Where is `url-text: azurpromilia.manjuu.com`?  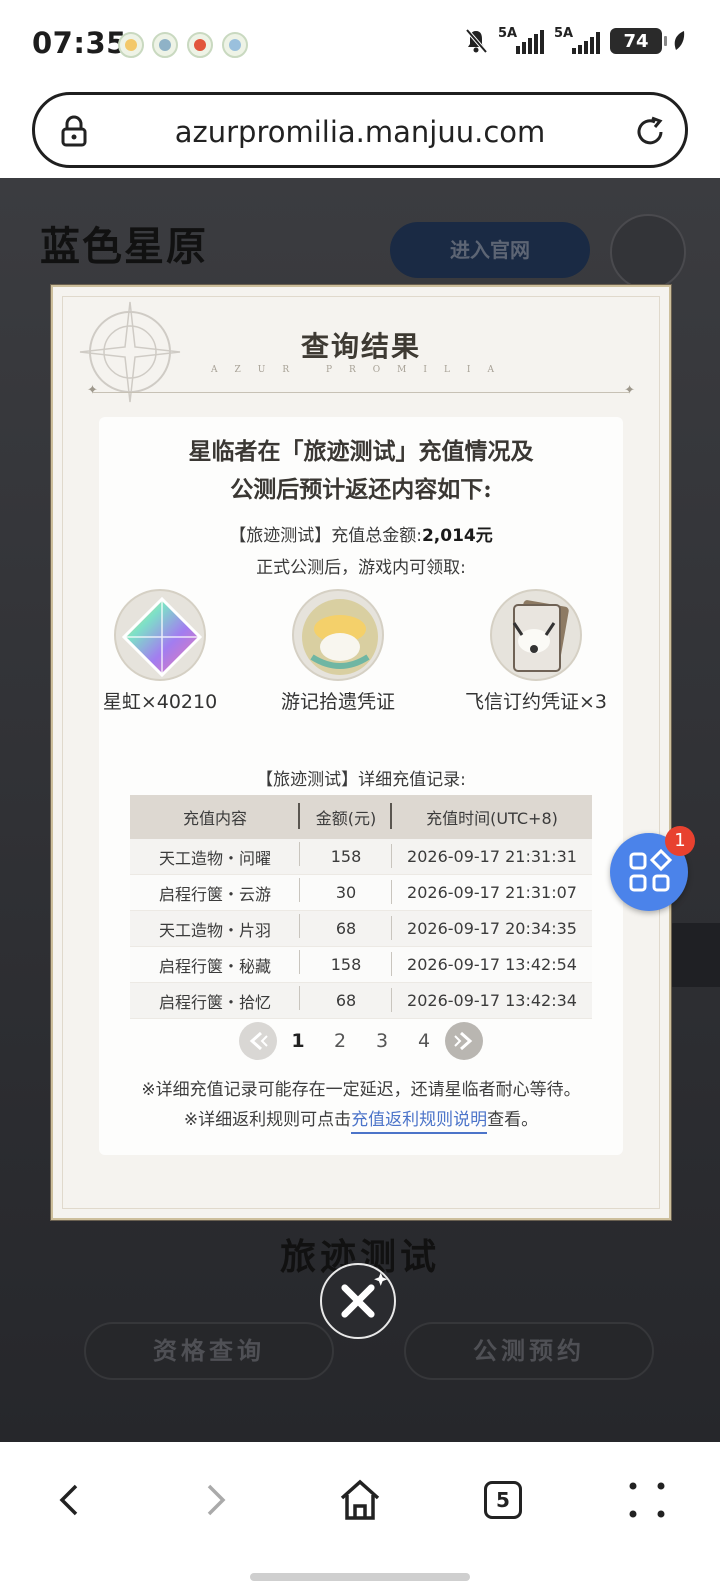
url-text: azurpromilia.manjuu.com is located at coordinates (360, 132).